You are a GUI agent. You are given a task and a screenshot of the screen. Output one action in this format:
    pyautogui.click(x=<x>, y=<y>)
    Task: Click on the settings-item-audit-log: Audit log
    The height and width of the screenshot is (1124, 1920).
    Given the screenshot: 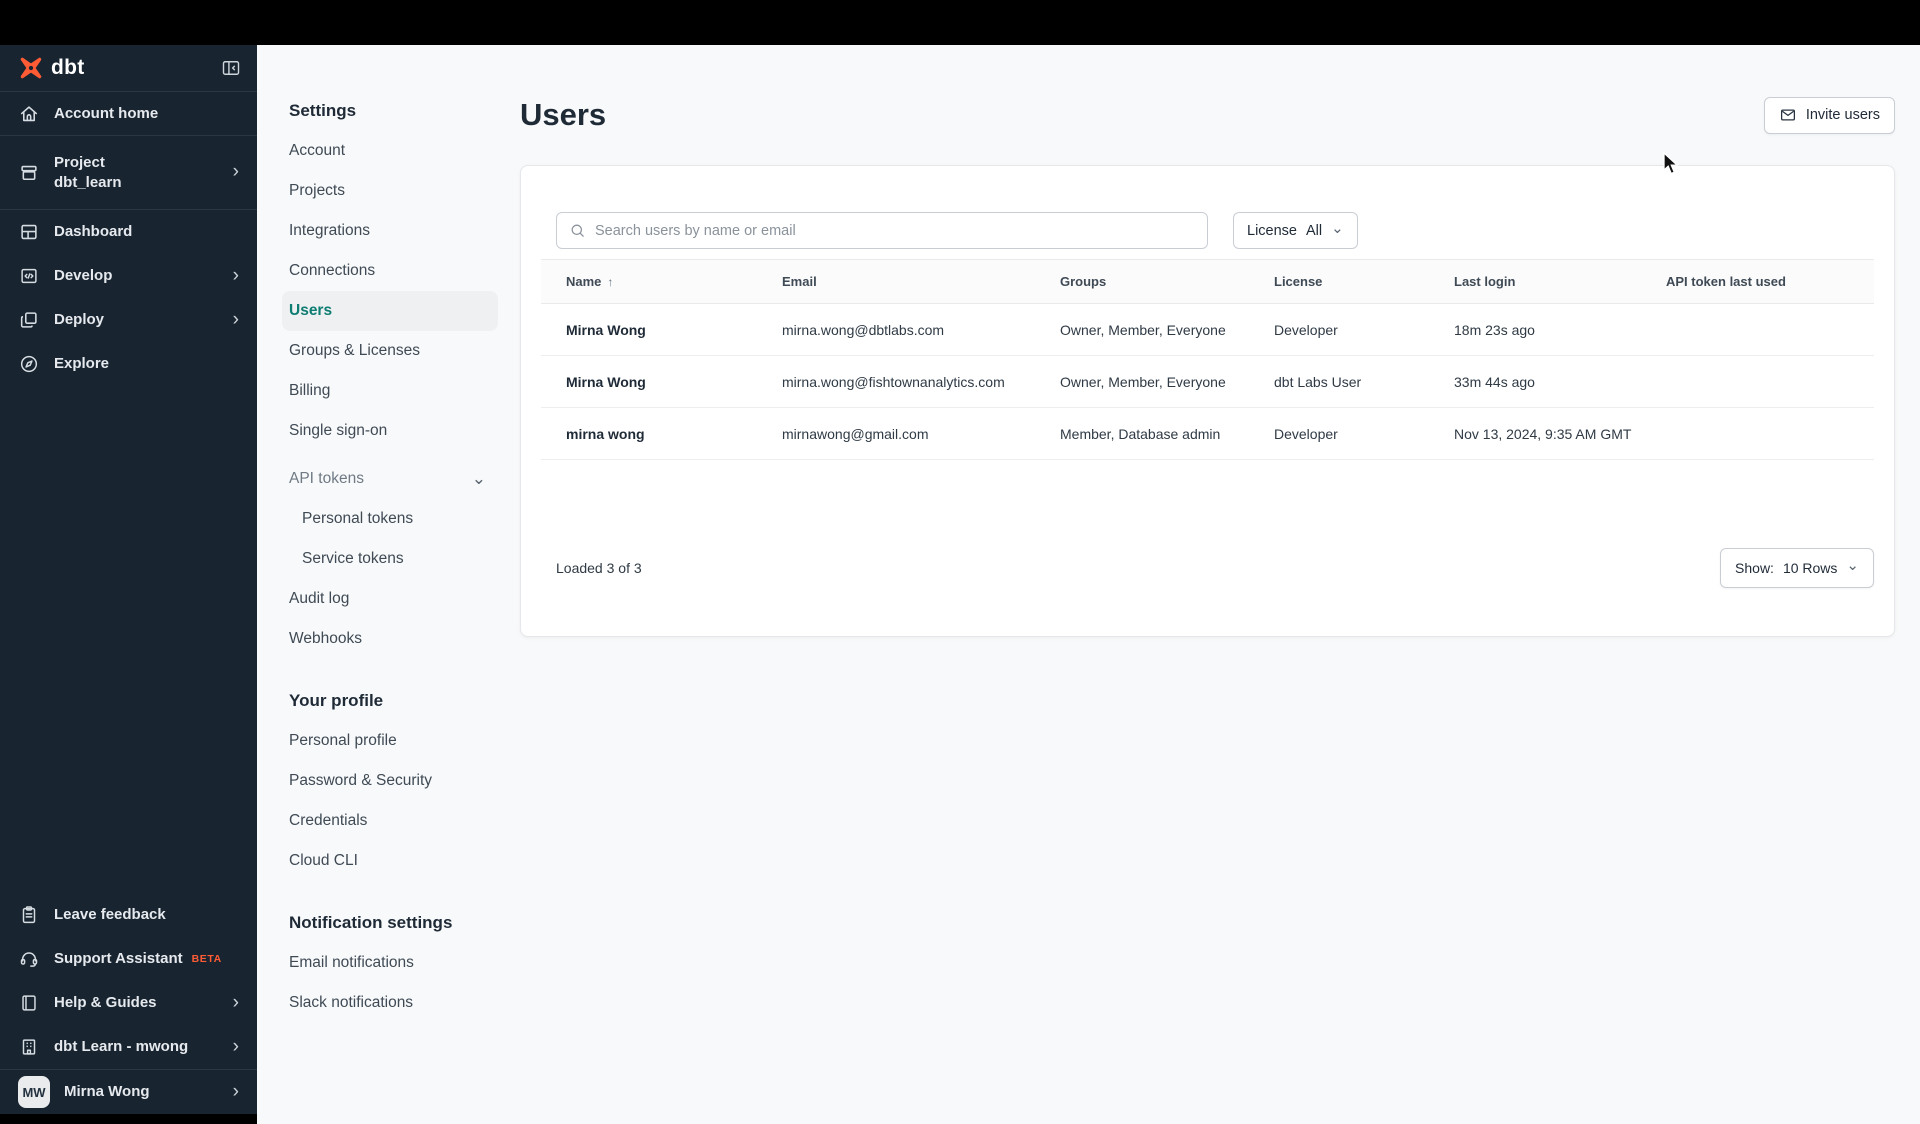 What is the action you would take?
    pyautogui.click(x=390, y=599)
    